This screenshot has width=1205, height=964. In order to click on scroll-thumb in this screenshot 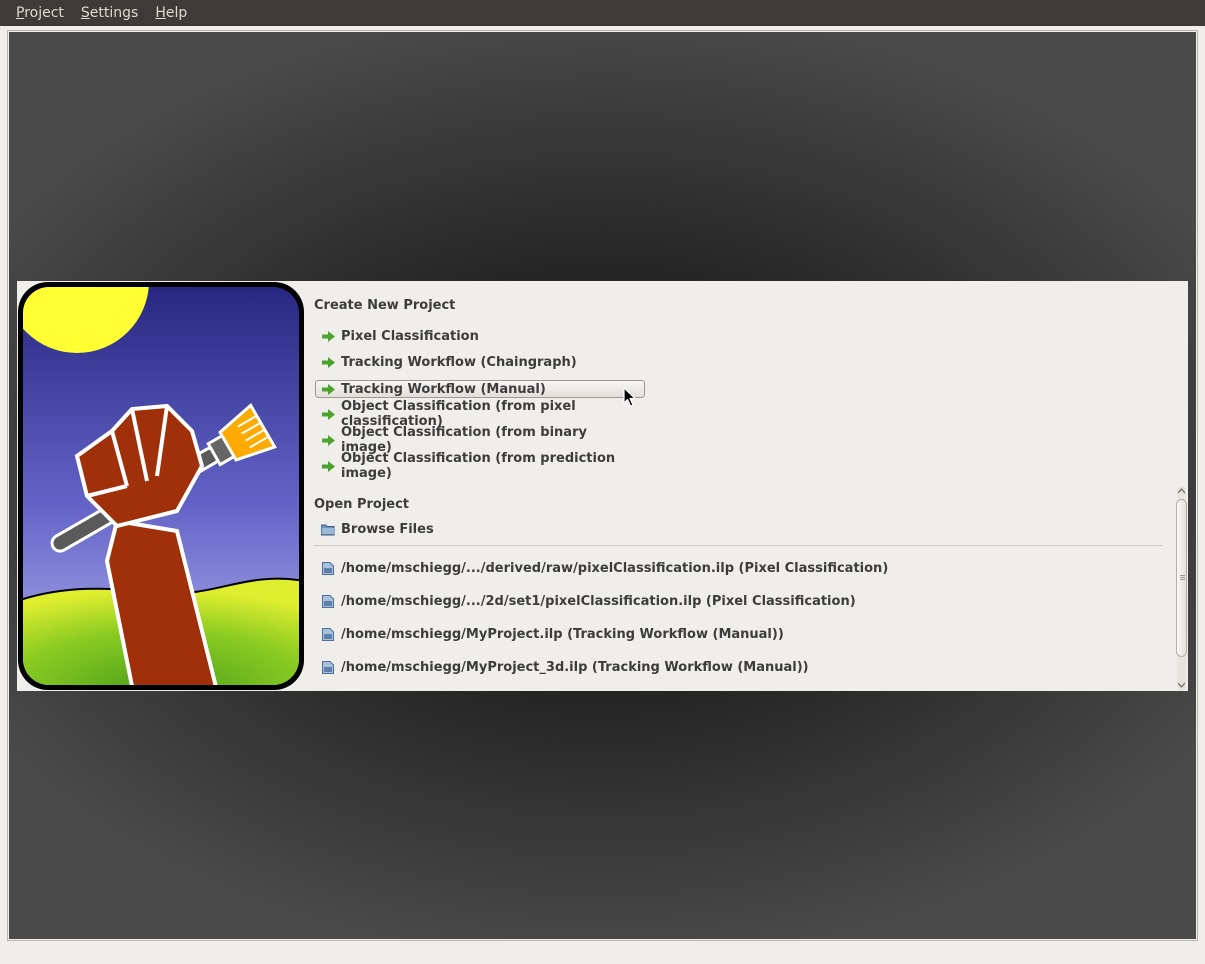, I will do `click(1181, 578)`.